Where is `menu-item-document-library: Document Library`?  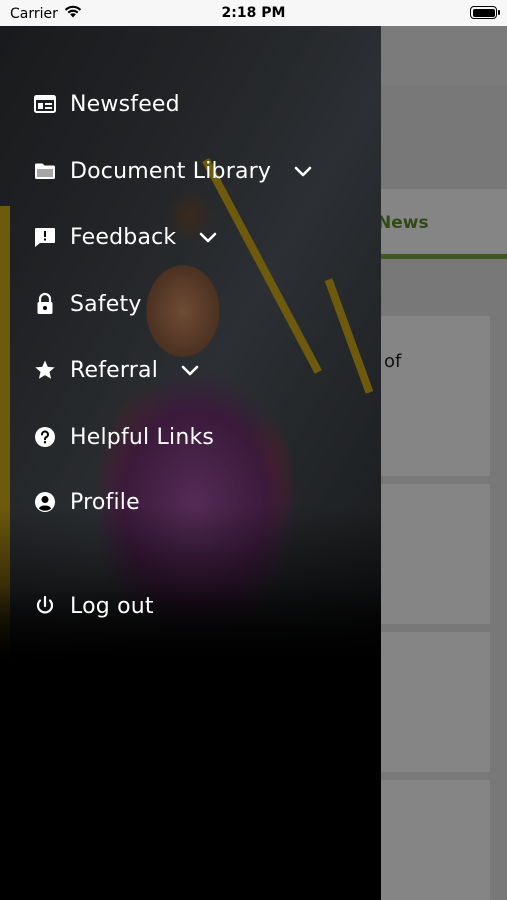
menu-item-document-library: Document Library is located at coordinates (173, 171).